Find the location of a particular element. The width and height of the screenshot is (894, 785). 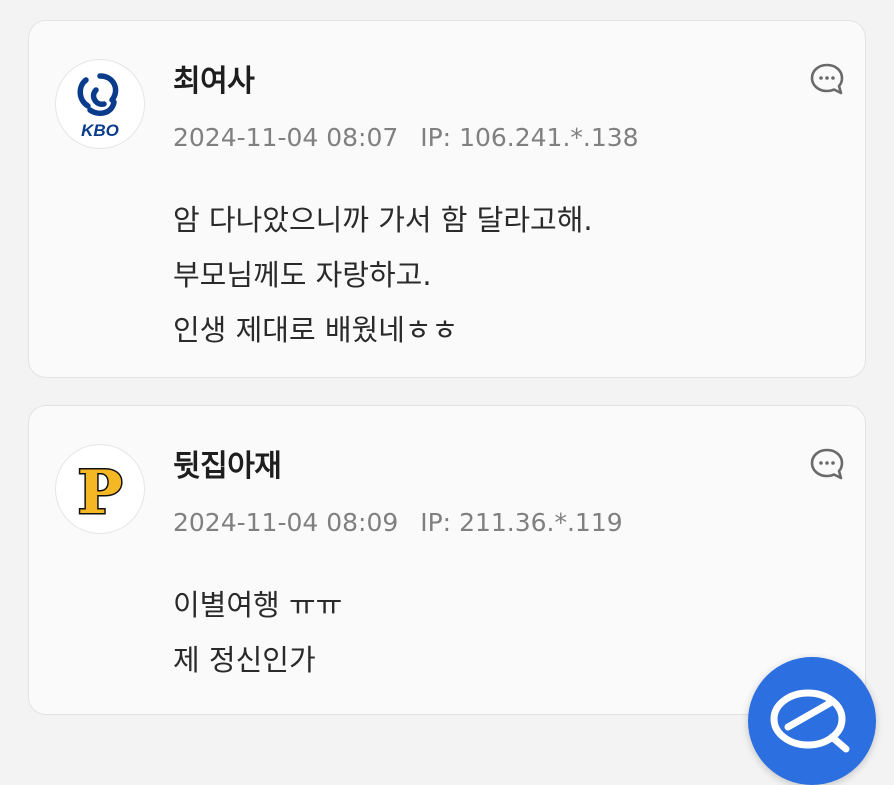

write-comment-icon is located at coordinates (810, 721).